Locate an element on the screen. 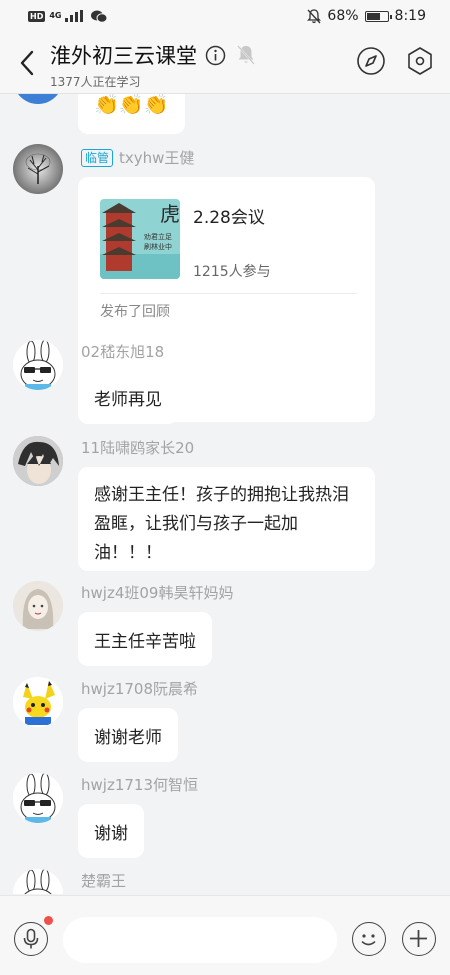 This screenshot has height=975, width=450. anime-avatar-image is located at coordinates (38, 461).